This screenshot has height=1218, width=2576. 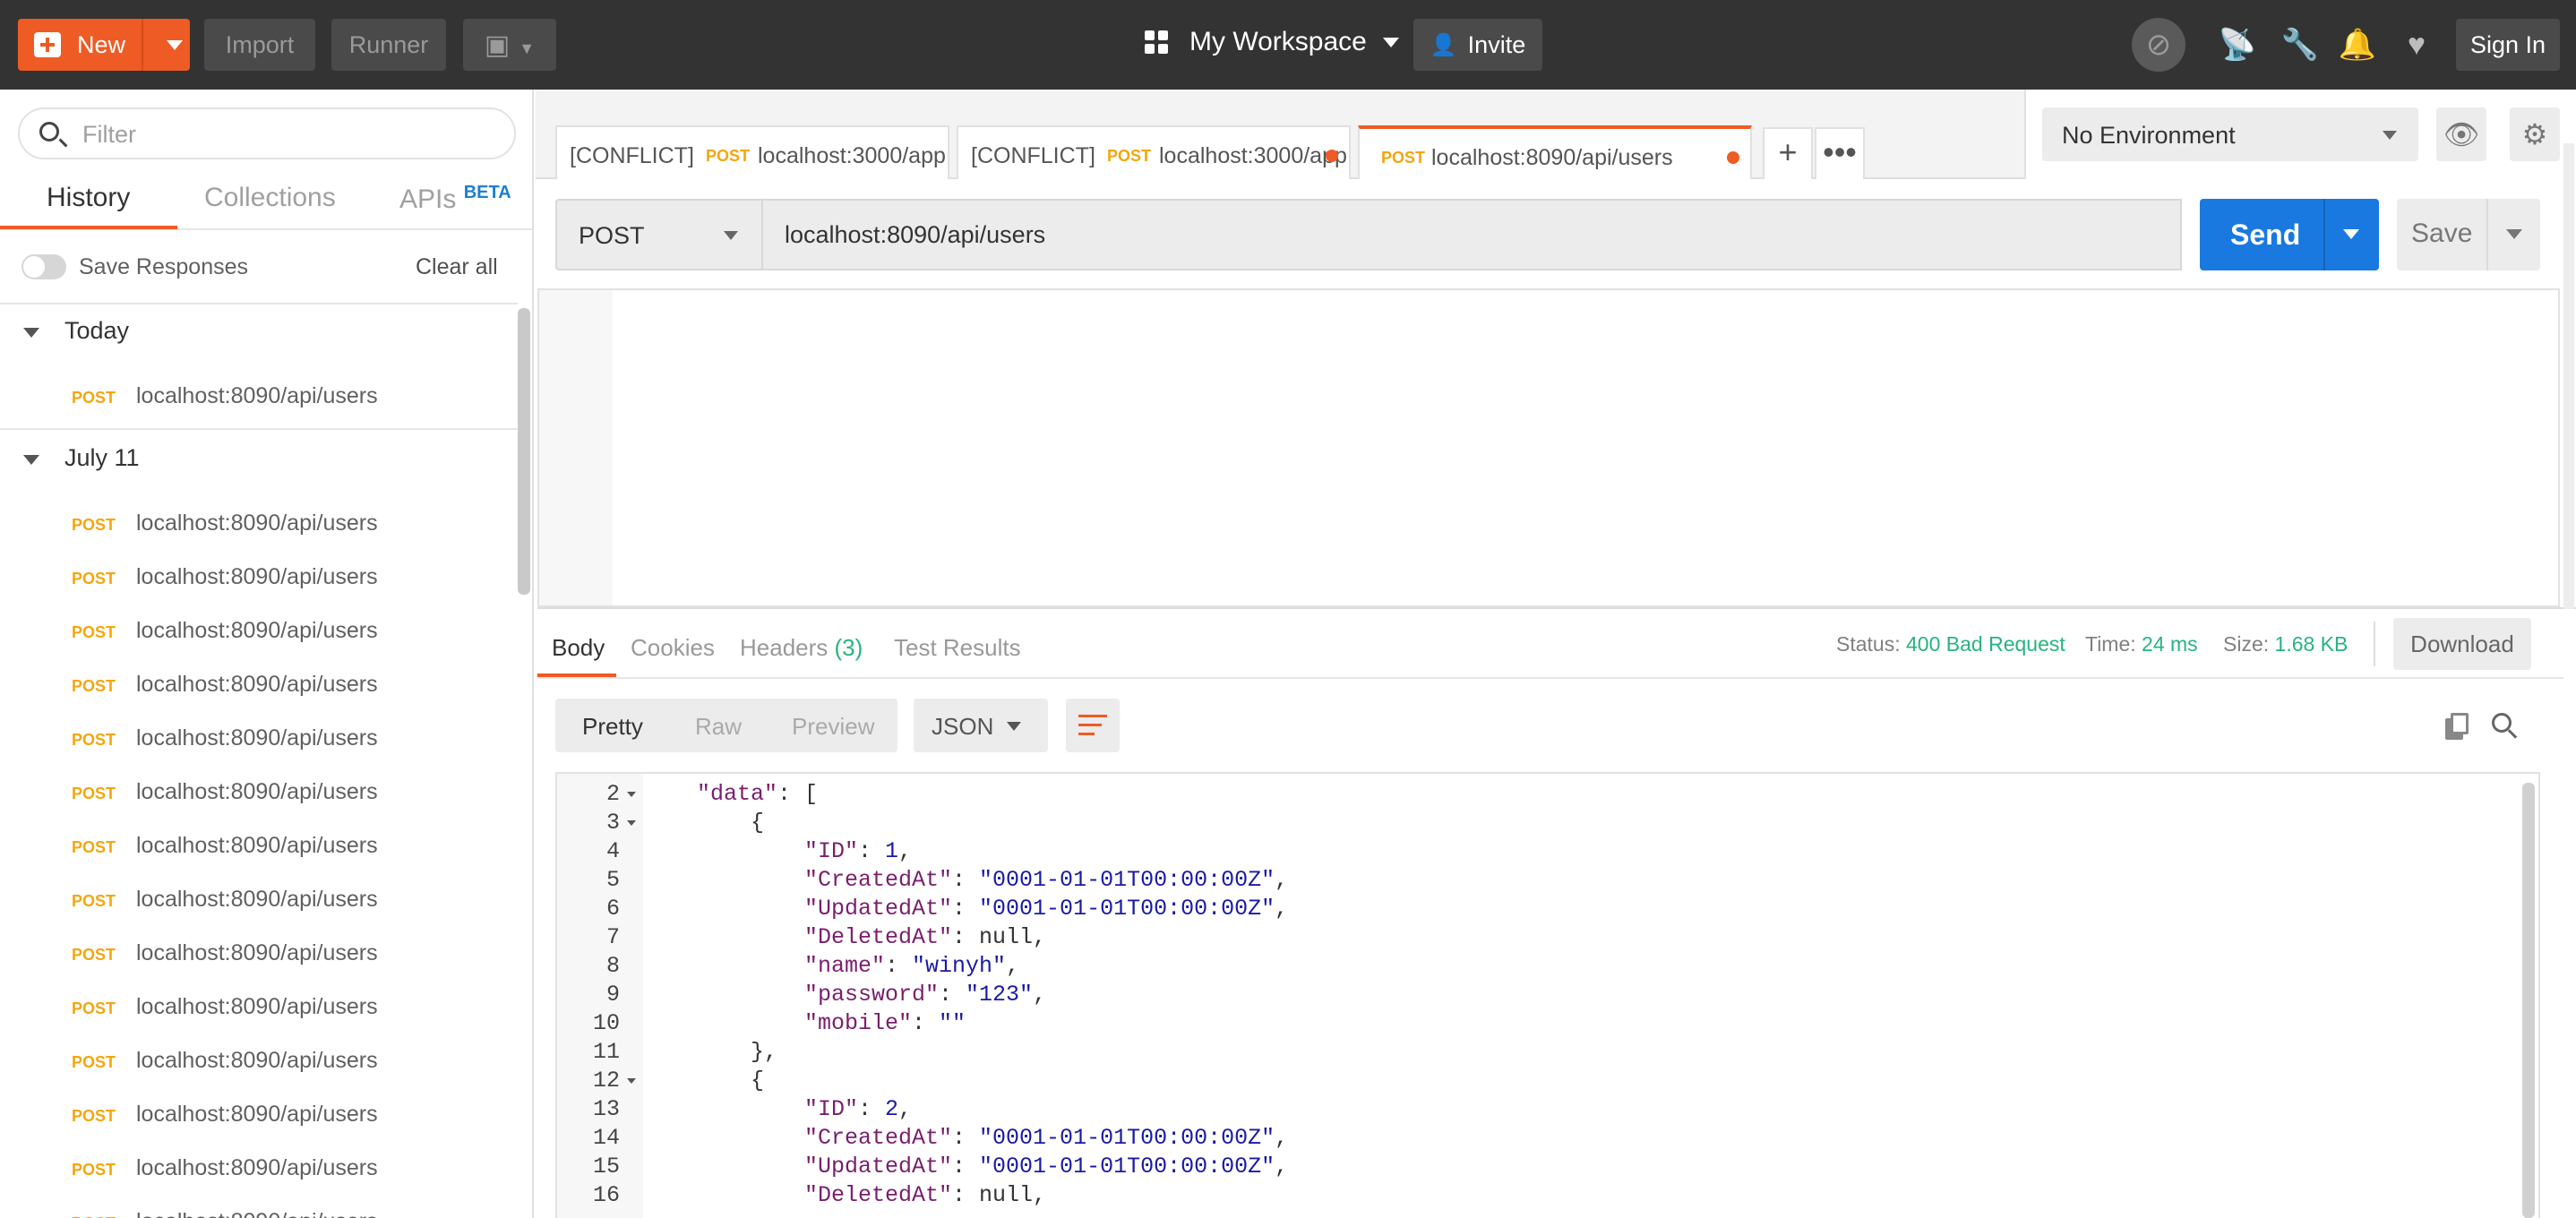 I want to click on satellite-icon: 📡, so click(x=2237, y=44).